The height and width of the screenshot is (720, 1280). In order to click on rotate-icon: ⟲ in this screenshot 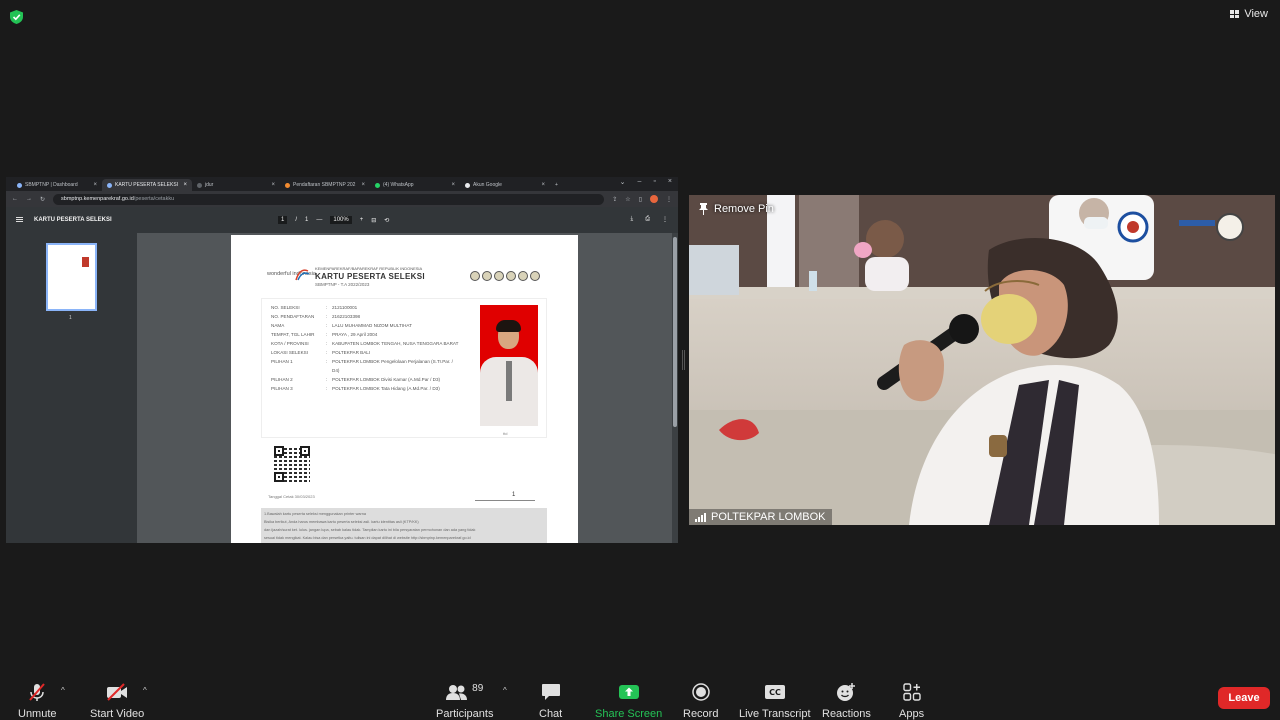, I will do `click(386, 220)`.